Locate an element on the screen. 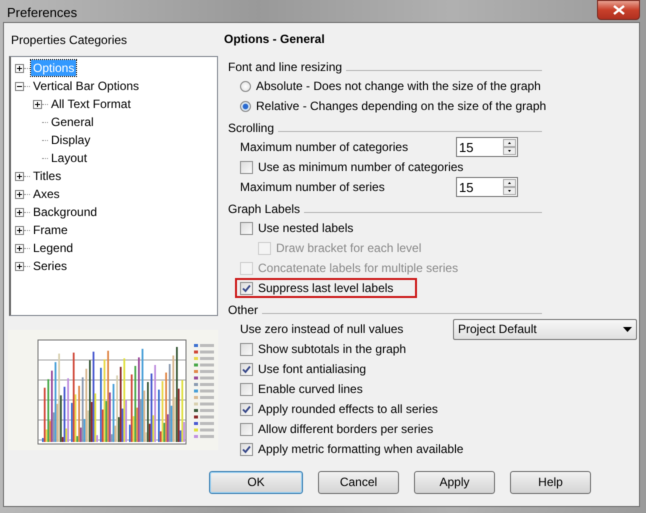 This screenshot has height=513, width=646. option-label: Suppress last level labels is located at coordinates (326, 288).